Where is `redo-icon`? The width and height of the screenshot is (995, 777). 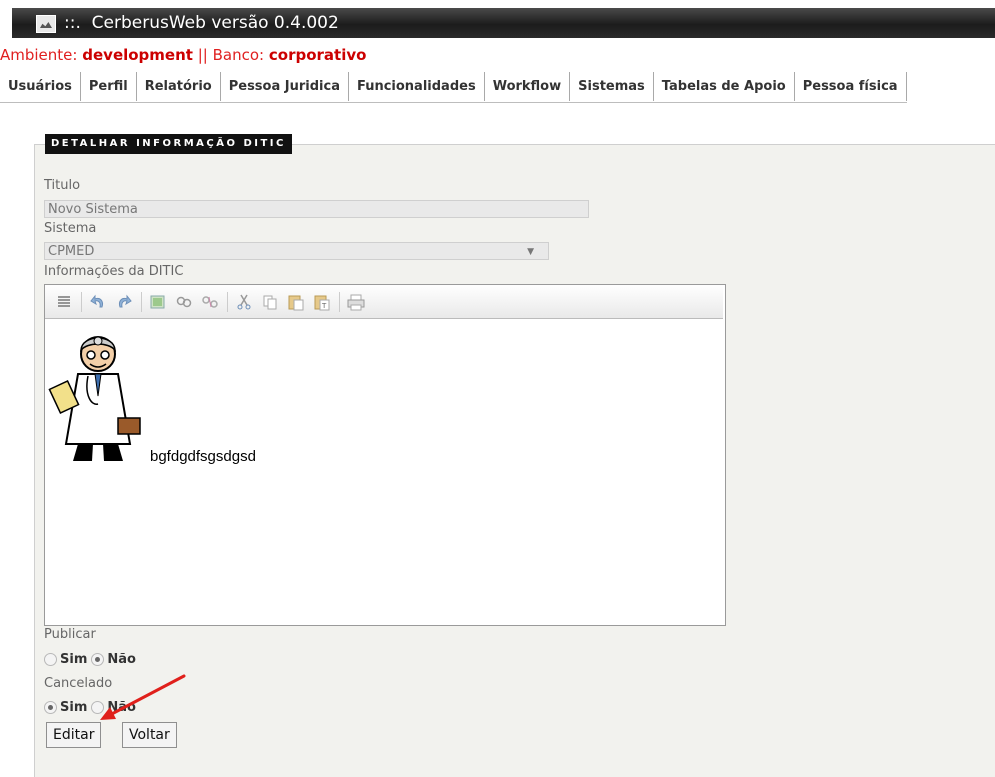 redo-icon is located at coordinates (124, 302).